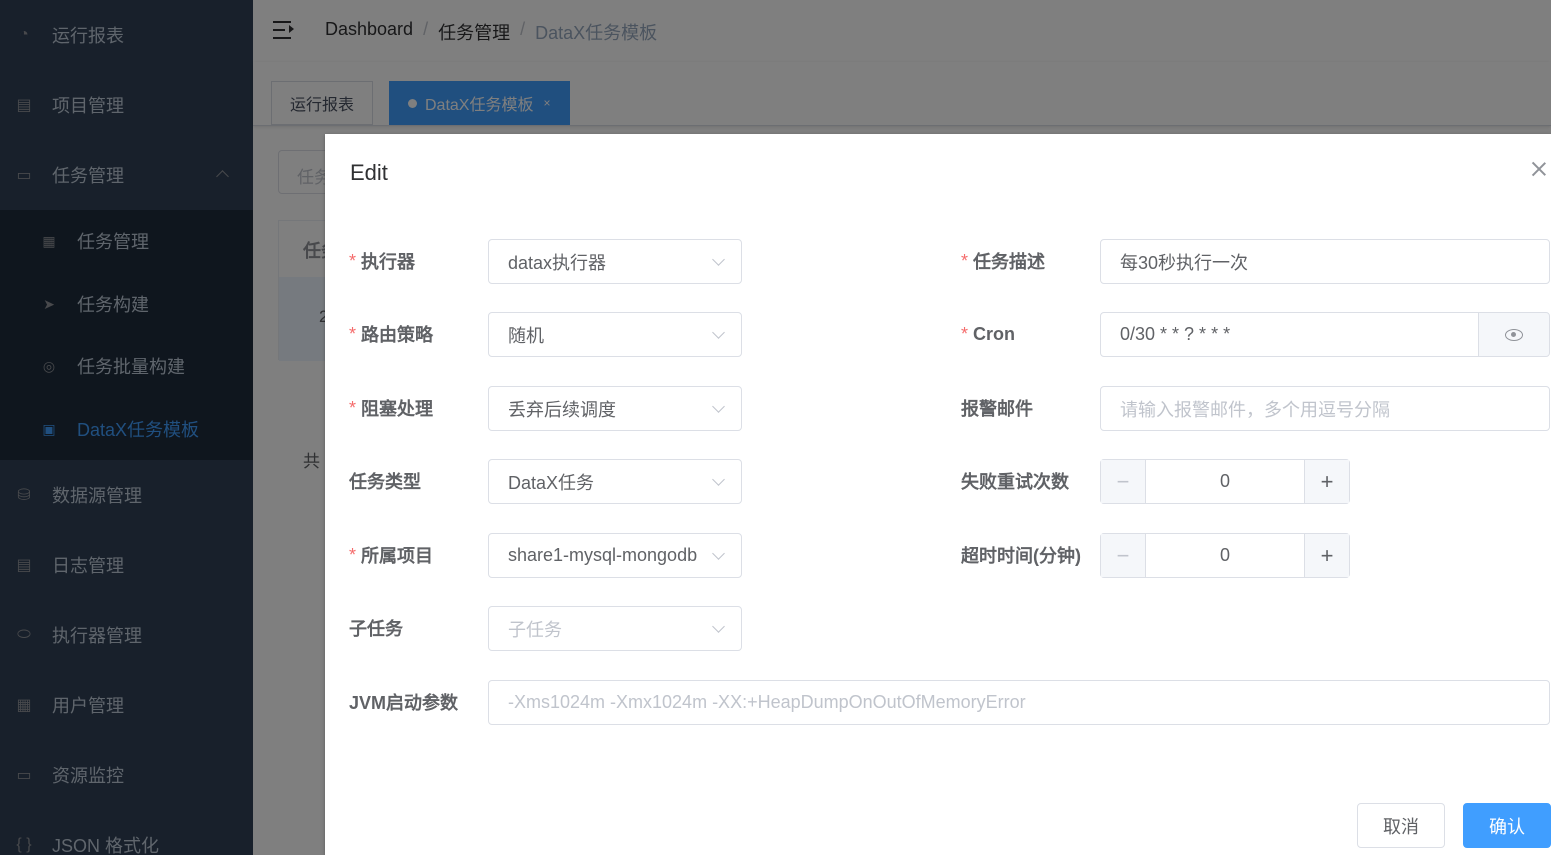 This screenshot has height=855, width=1551. Describe the element at coordinates (382, 261) in the screenshot. I see `executor-label: * 执行器` at that location.